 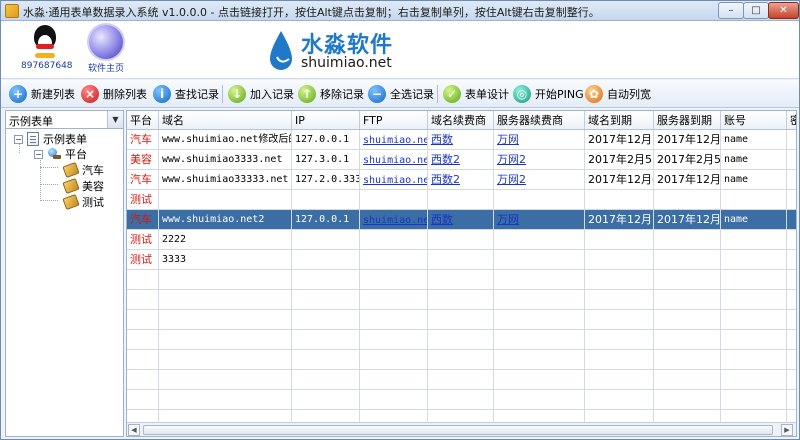 What do you see at coordinates (64, 120) in the screenshot?
I see `form-select-combo: 示例表单 ▼` at bounding box center [64, 120].